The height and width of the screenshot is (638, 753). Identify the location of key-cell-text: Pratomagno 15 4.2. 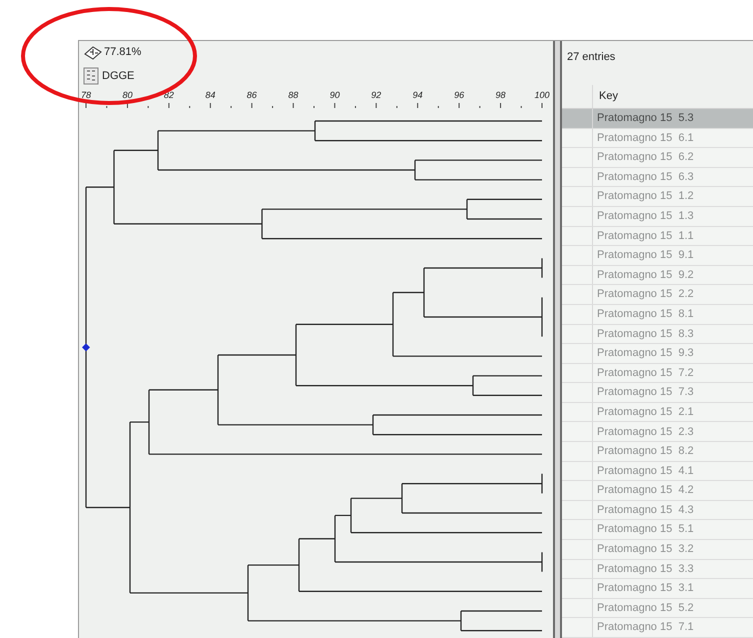
(645, 490).